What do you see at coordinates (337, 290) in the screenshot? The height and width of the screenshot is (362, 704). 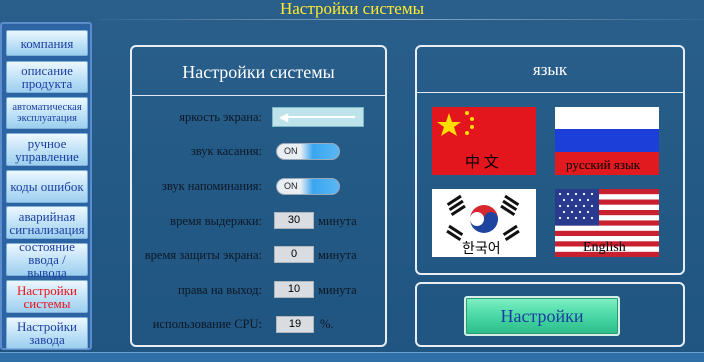 I see `exit-rights-unit: минута` at bounding box center [337, 290].